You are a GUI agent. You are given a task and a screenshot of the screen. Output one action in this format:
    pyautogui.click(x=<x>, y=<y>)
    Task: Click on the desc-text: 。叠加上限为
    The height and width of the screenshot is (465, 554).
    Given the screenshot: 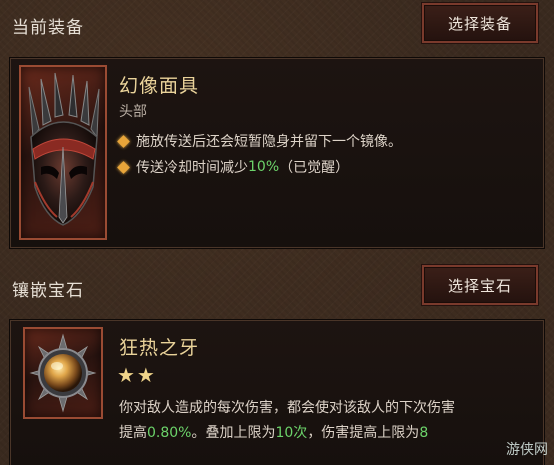 What is the action you would take?
    pyautogui.click(x=233, y=433)
    